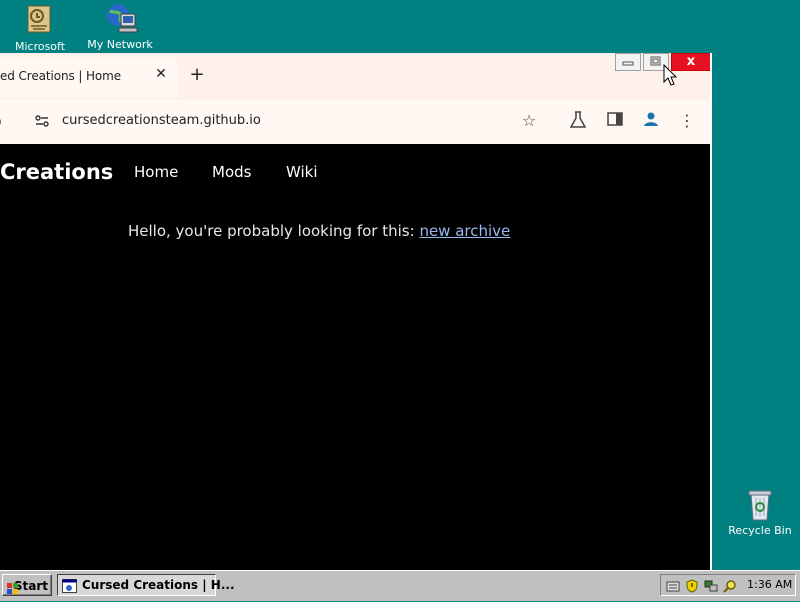 This screenshot has width=800, height=602. What do you see at coordinates (355, 122) in the screenshot?
I see `browser-toolbar: cursedcreationsteam.github.io ☆ ⋮` at bounding box center [355, 122].